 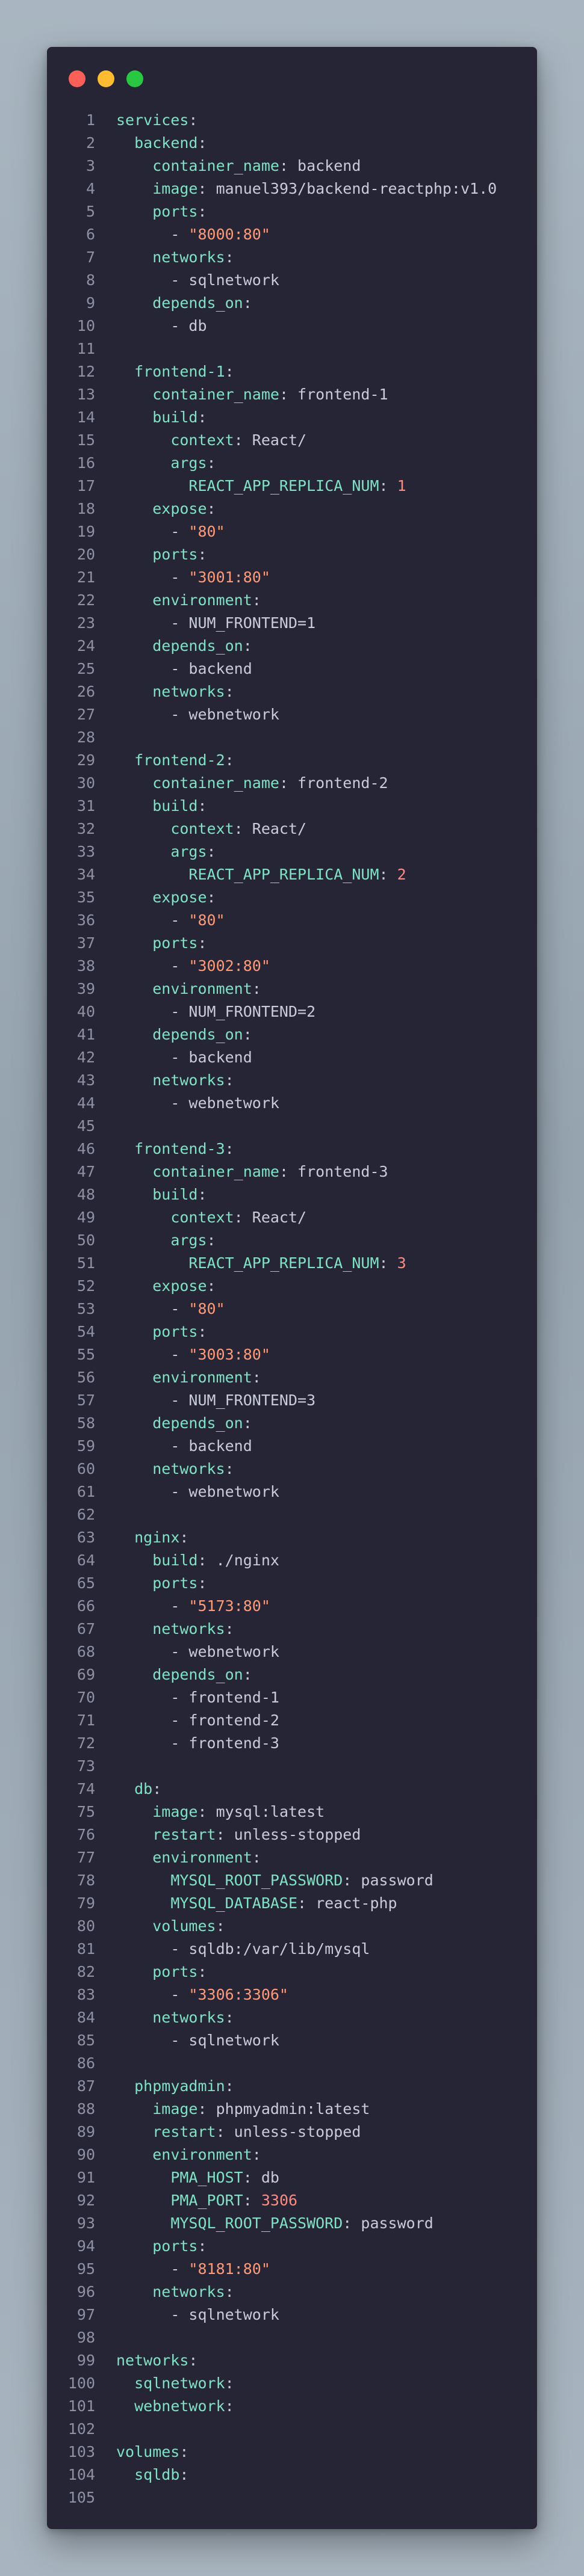 What do you see at coordinates (134, 78) in the screenshot?
I see `maximize-dot-icon` at bounding box center [134, 78].